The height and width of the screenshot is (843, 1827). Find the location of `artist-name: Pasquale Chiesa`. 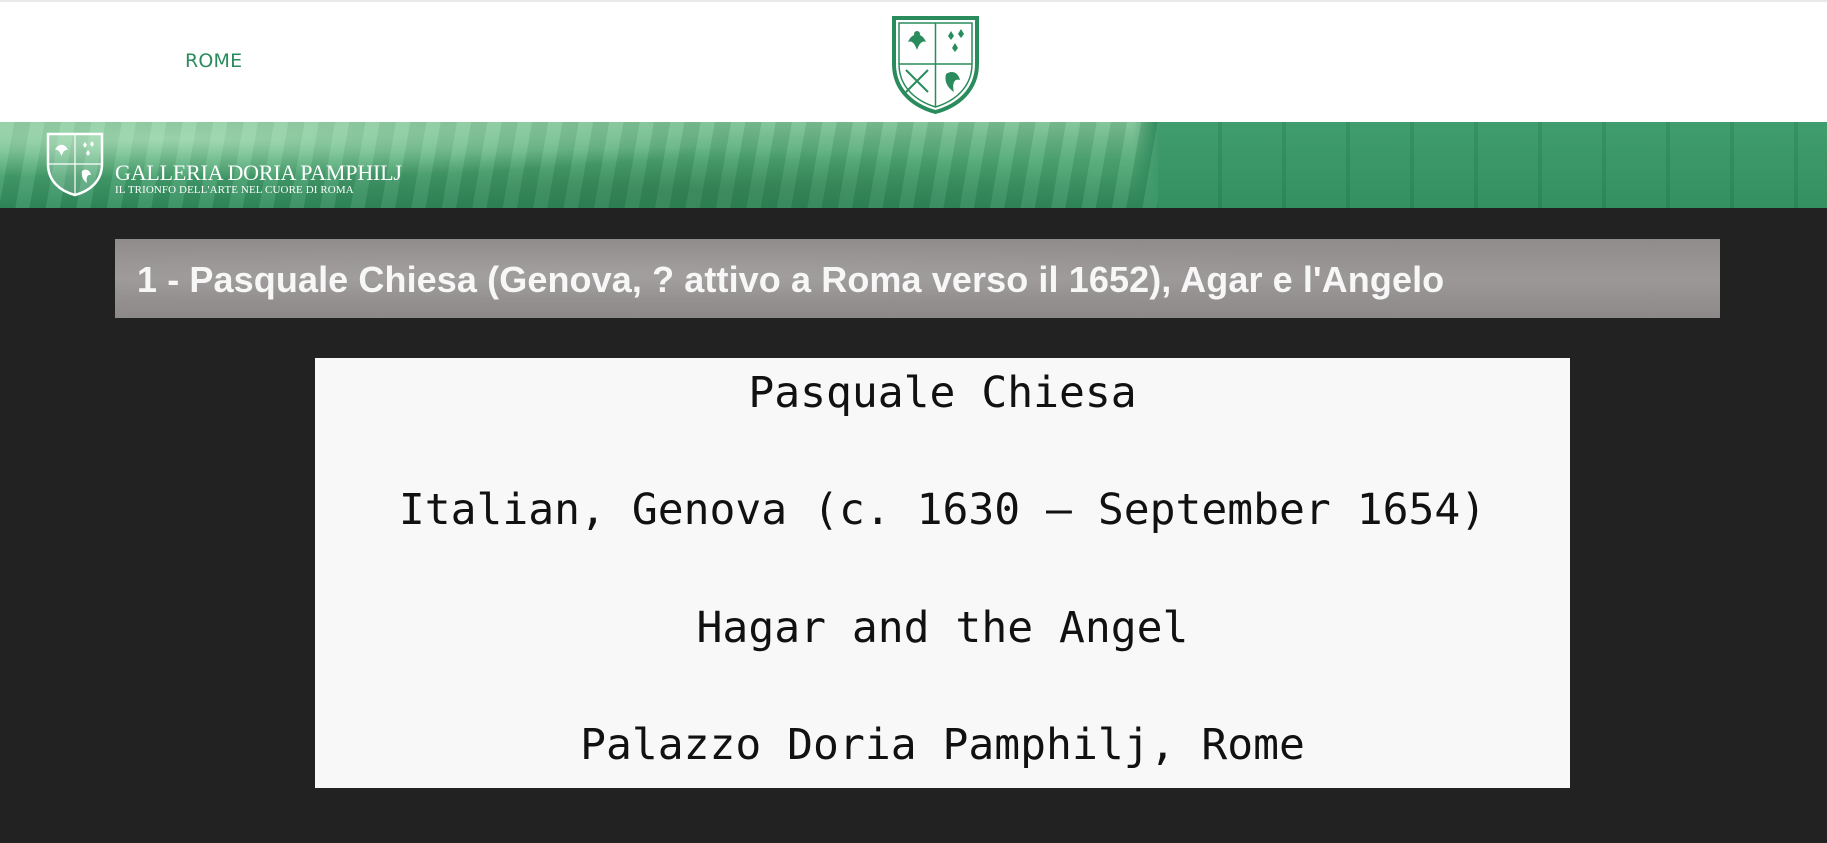

artist-name: Pasquale Chiesa is located at coordinates (942, 393).